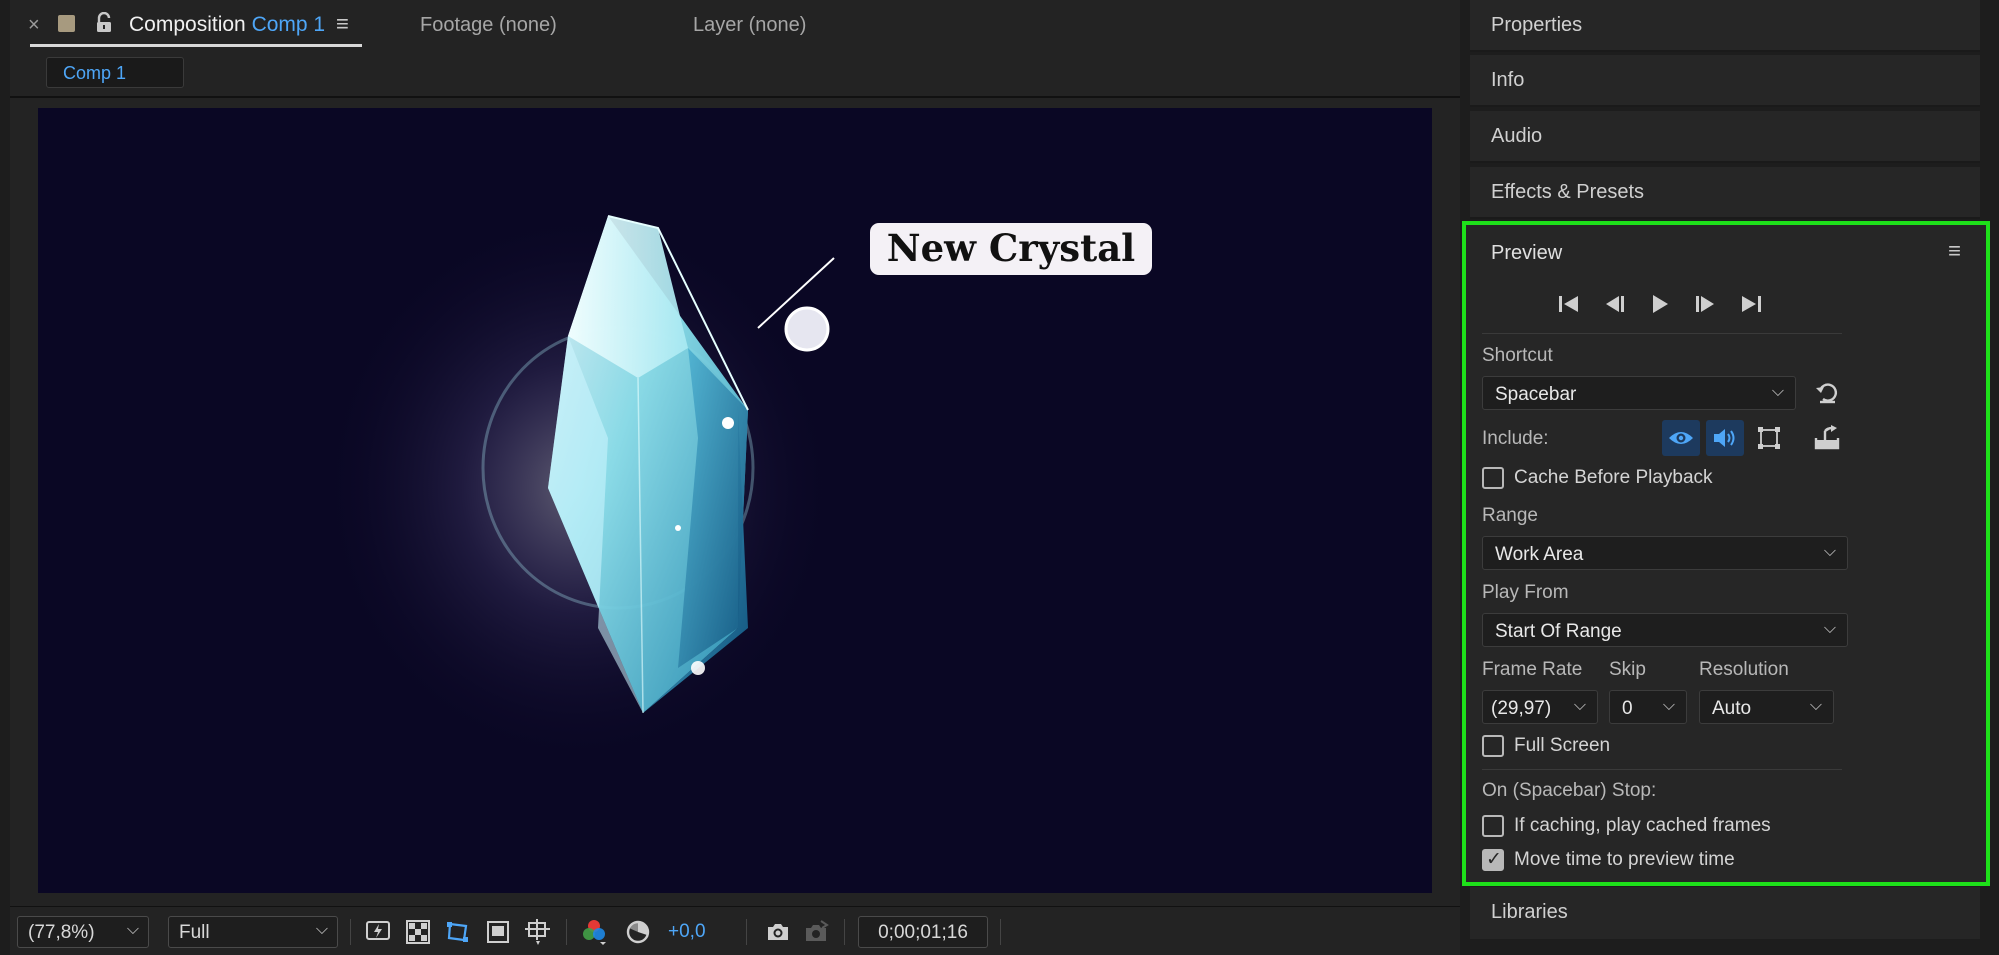 Image resolution: width=1999 pixels, height=955 pixels. Describe the element at coordinates (807, 329) in the screenshot. I see `callout-anchor-point` at that location.